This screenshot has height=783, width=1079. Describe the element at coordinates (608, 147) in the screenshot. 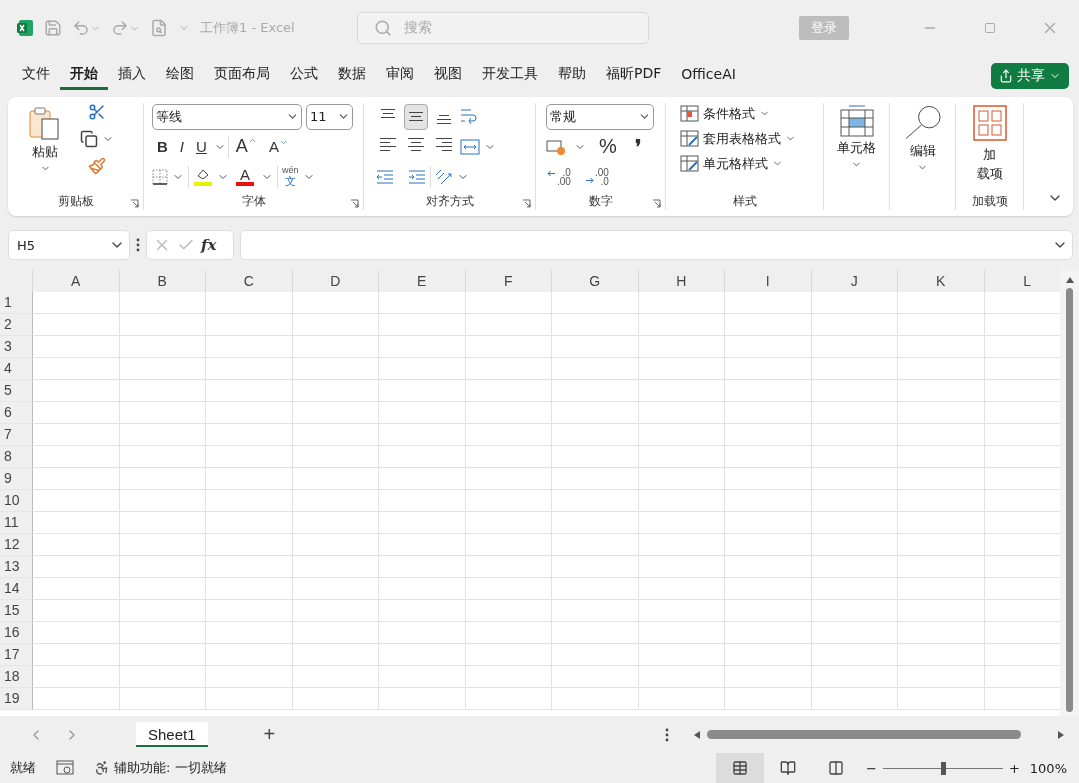

I see `percent-button: %` at that location.